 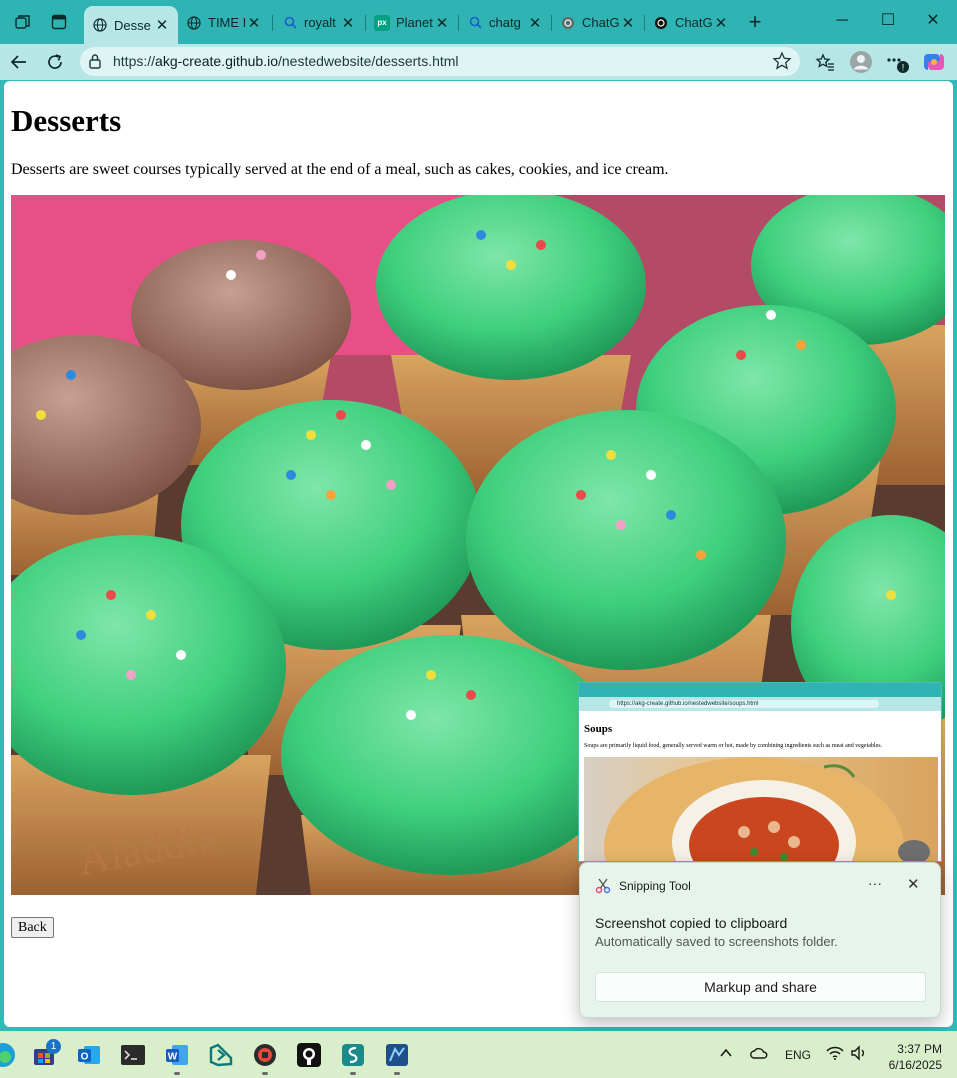 I want to click on word-icon: W, so click(x=177, y=1055).